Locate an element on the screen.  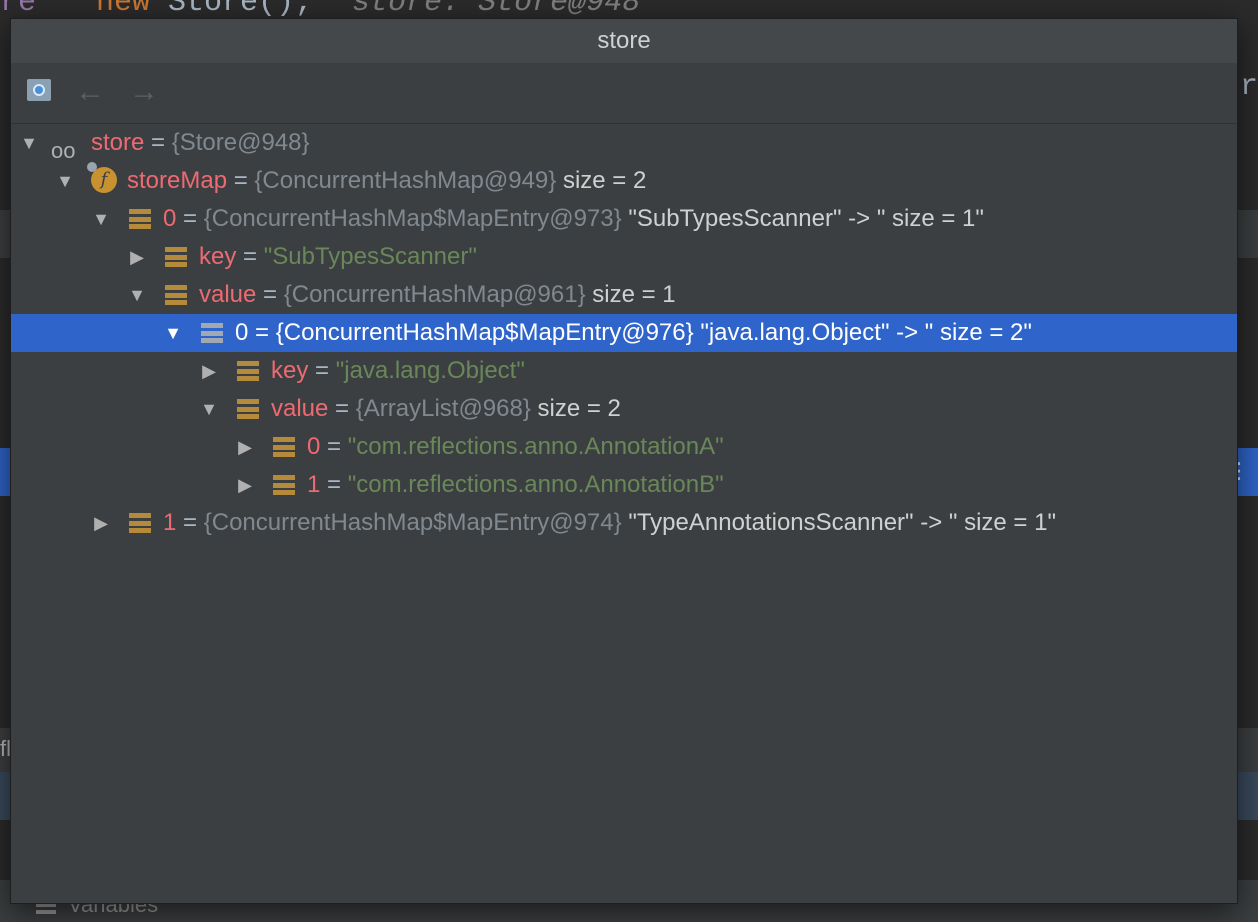
tree-row-label: key = "SubTypesScanner" is located at coordinates (338, 257).